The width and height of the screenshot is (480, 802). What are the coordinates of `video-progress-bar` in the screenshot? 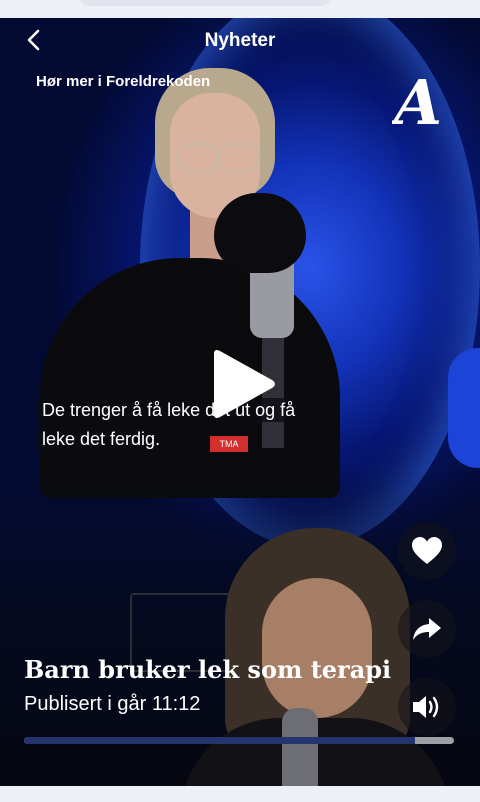 It's located at (239, 740).